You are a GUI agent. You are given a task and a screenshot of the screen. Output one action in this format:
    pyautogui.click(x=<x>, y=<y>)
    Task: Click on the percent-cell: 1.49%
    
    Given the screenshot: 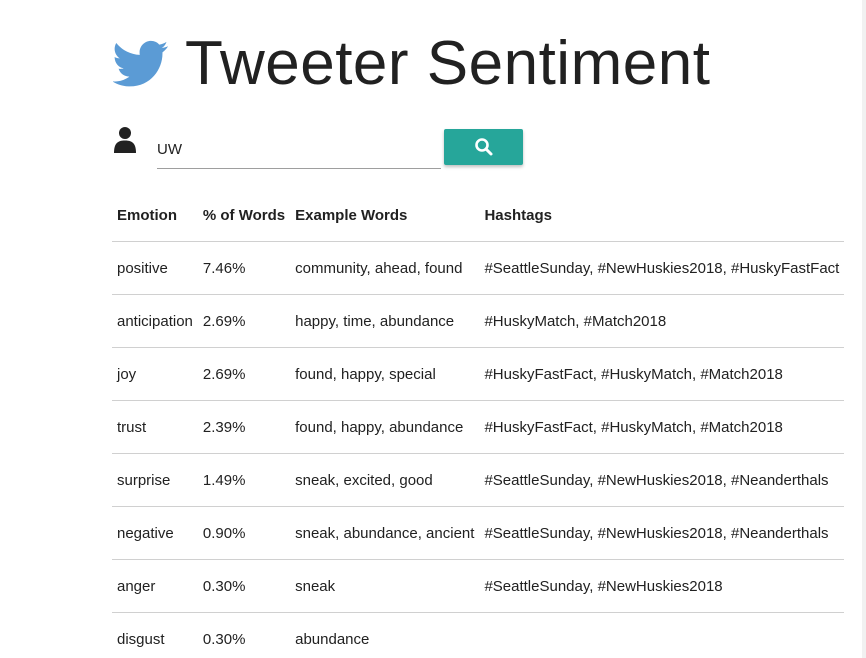 What is the action you would take?
    pyautogui.click(x=244, y=480)
    